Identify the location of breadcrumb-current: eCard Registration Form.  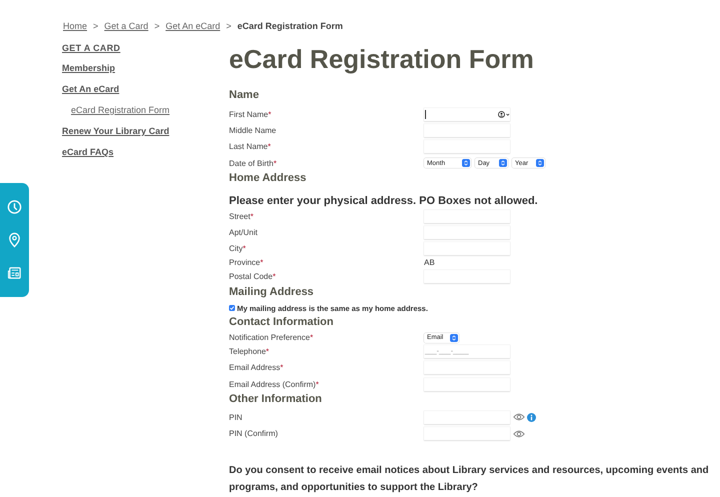
(290, 26).